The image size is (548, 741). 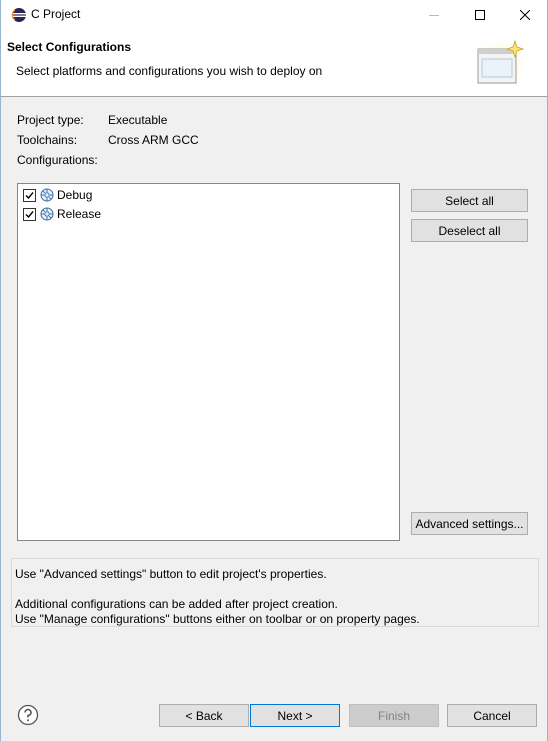 I want to click on eclipse-icon, so click(x=18, y=15).